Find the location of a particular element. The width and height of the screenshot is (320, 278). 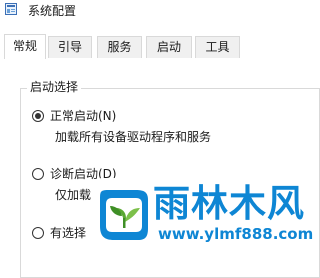

tab-label: 工具 is located at coordinates (217, 47).